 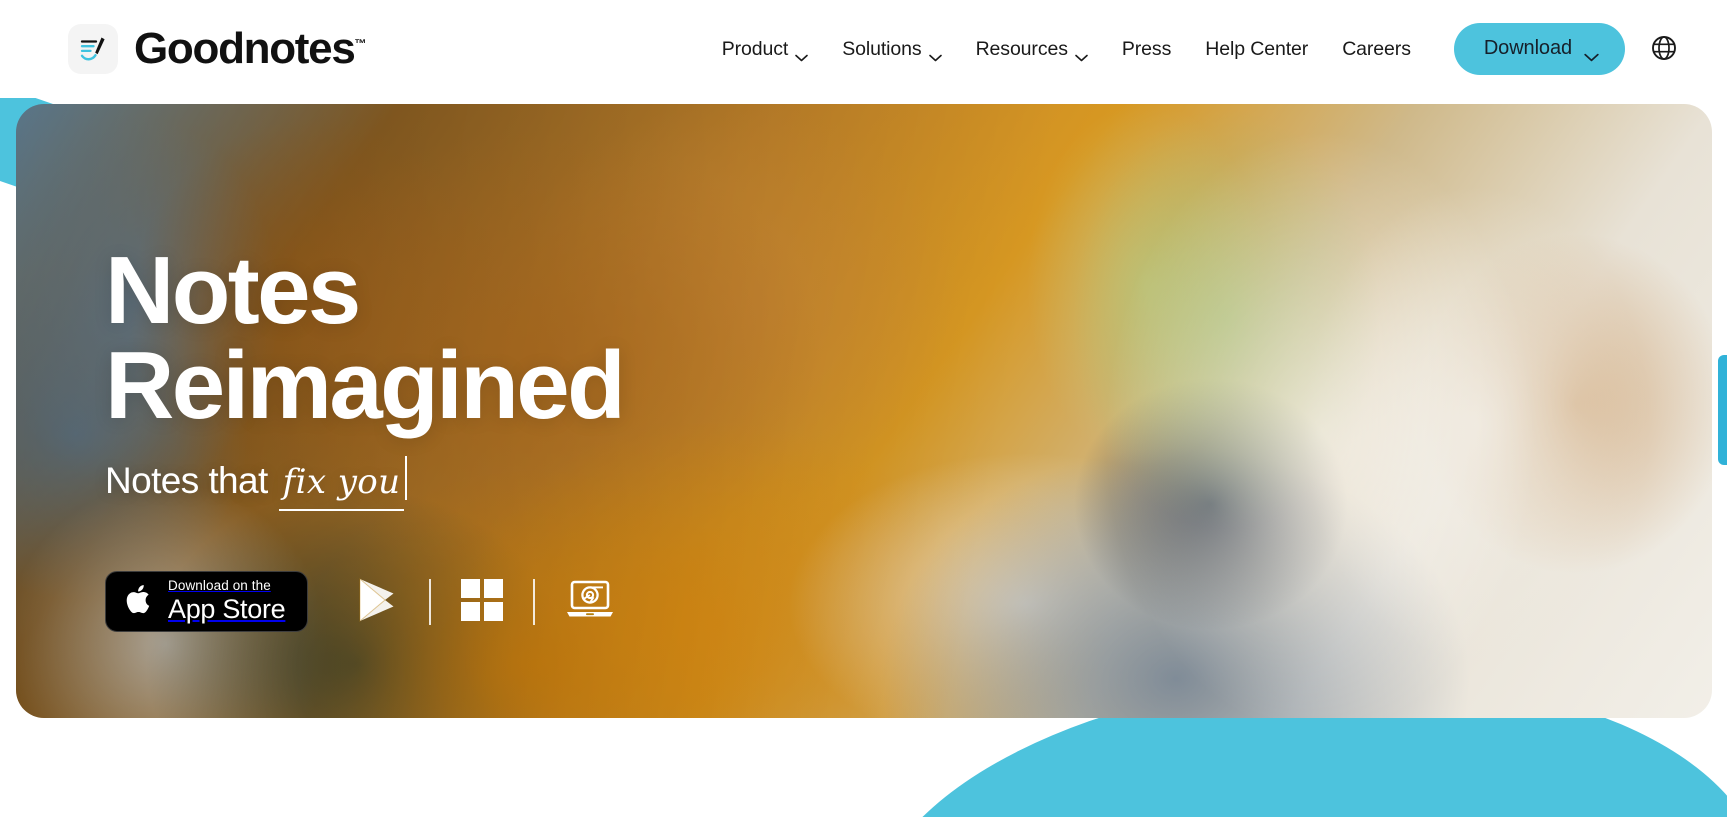 I want to click on store-badges-row: Download on the App Store Google Play, so click(x=364, y=602).